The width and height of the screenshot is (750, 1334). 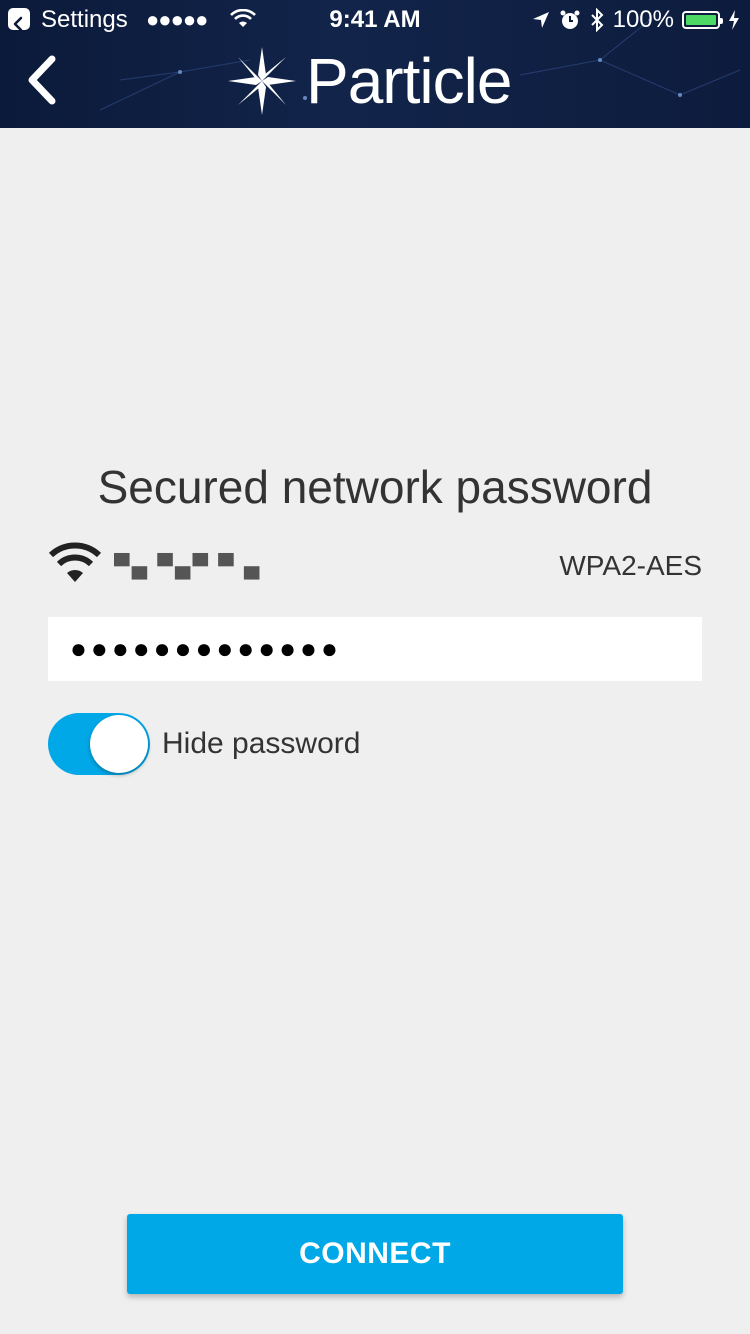 I want to click on status-bar: Settings ●●●●● 9:41 AM 100%, so click(x=375, y=20).